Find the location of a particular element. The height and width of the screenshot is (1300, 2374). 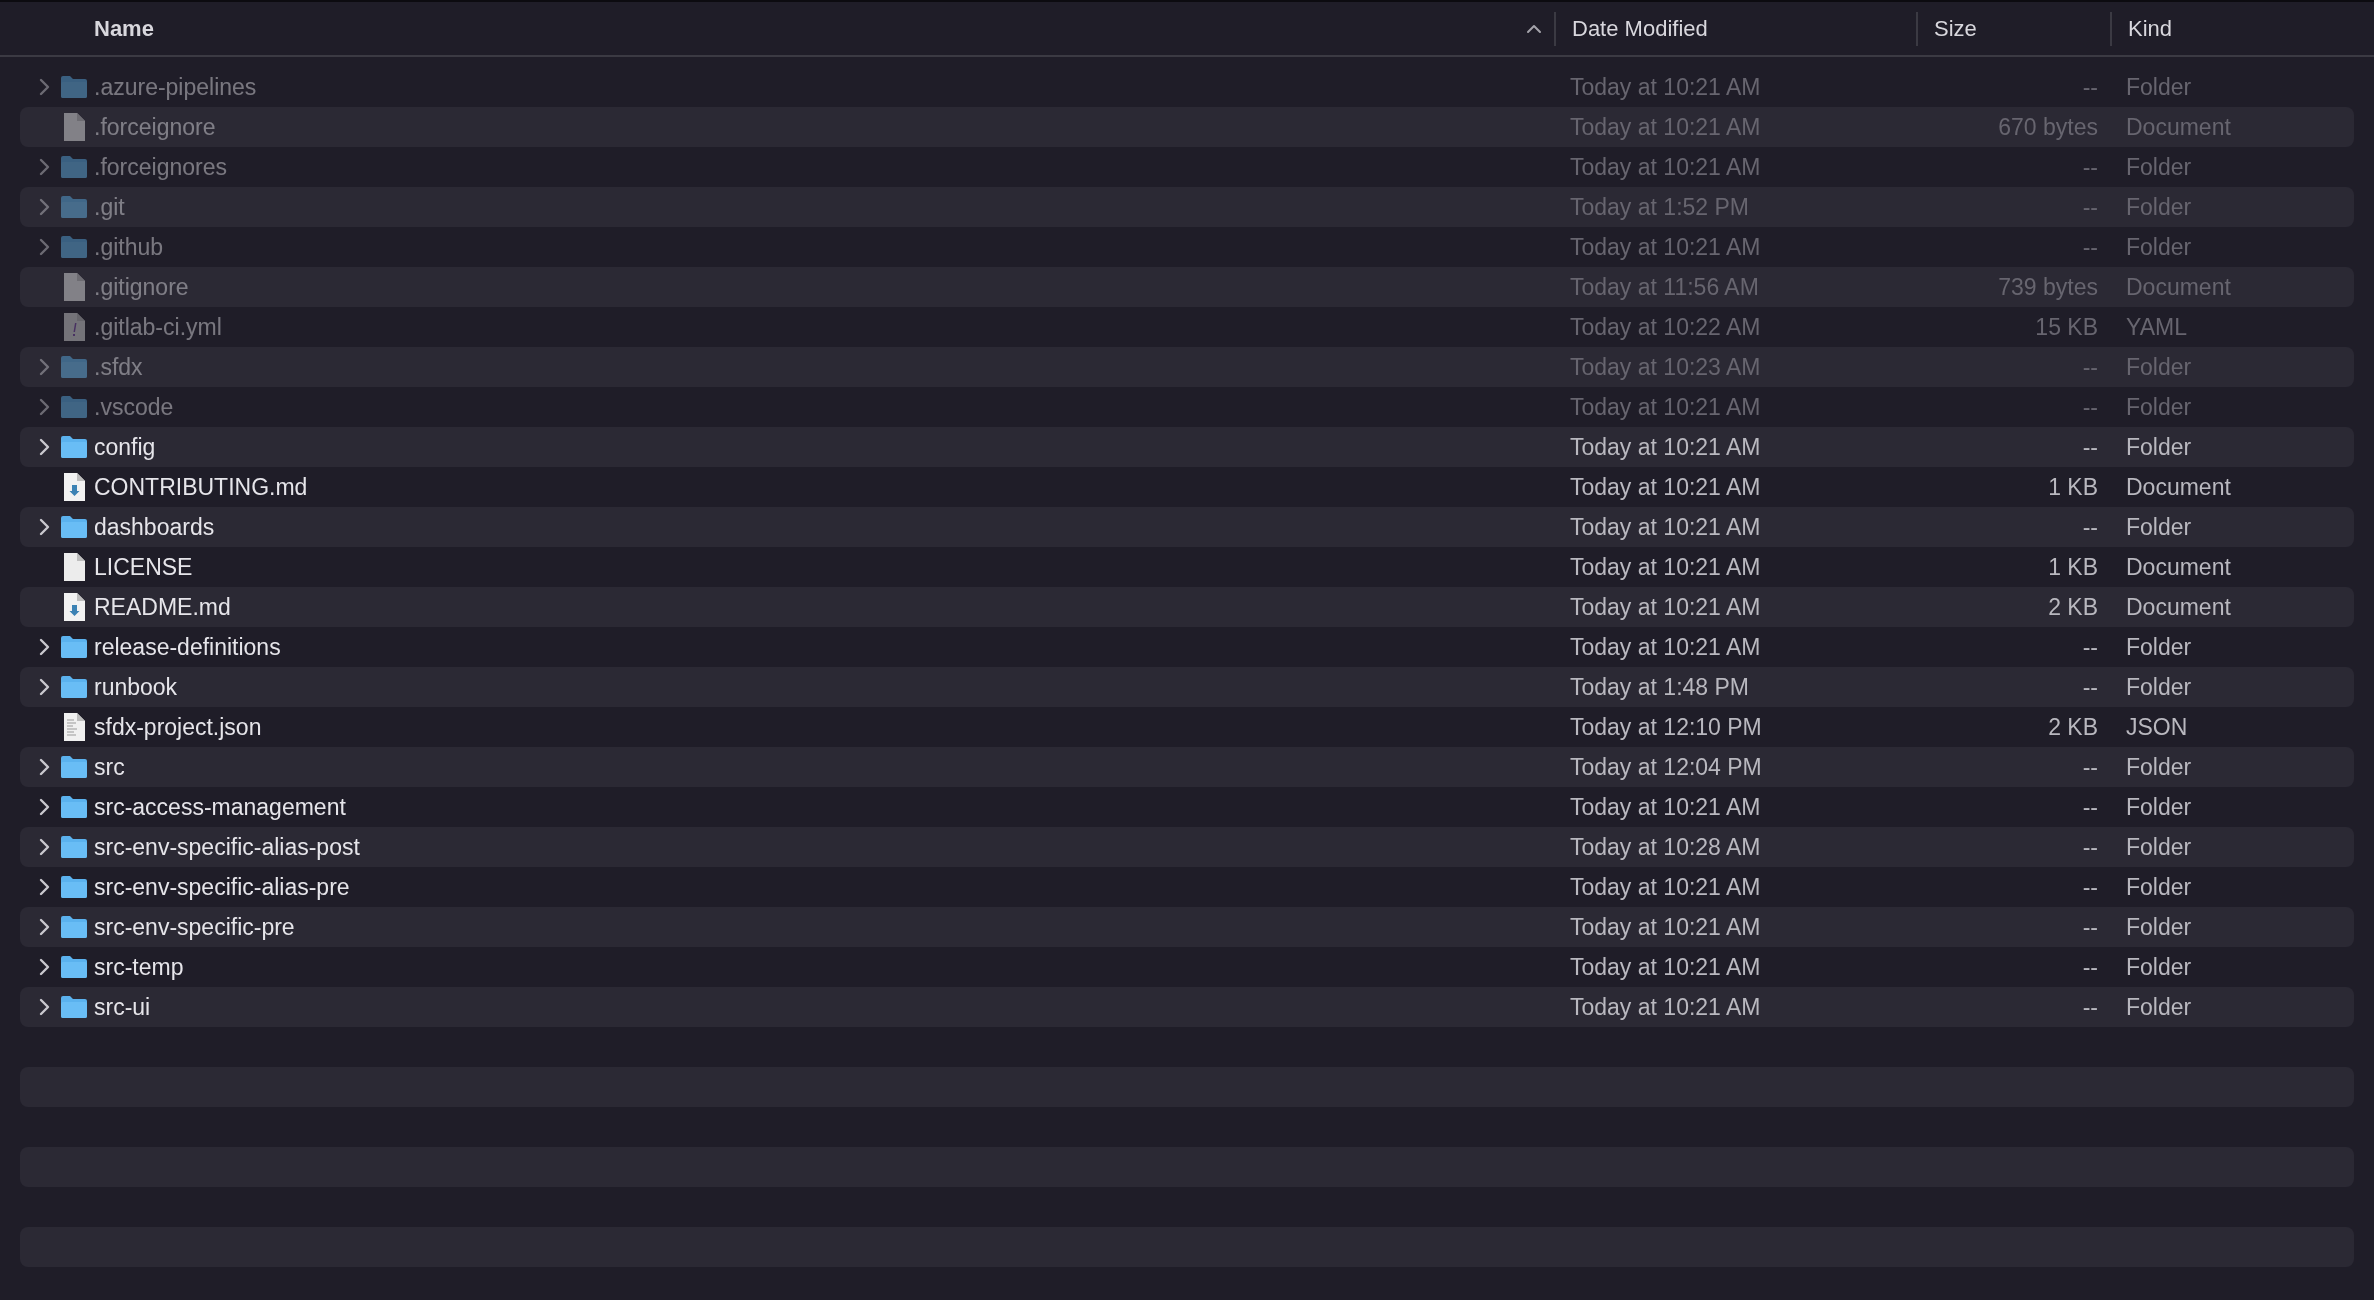

file-row: src Today at 12:04 PM -- Folder is located at coordinates (1187, 767).